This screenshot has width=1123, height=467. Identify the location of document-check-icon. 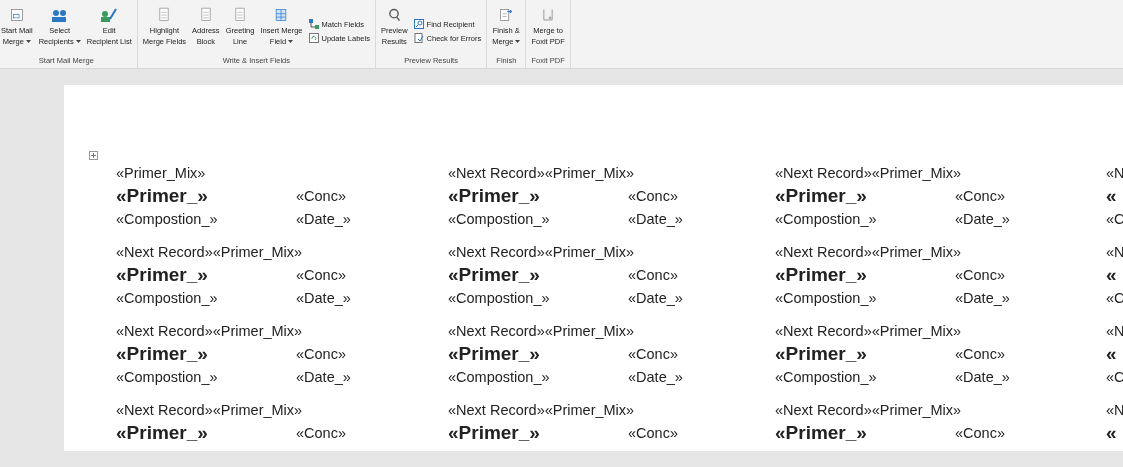
(418, 38).